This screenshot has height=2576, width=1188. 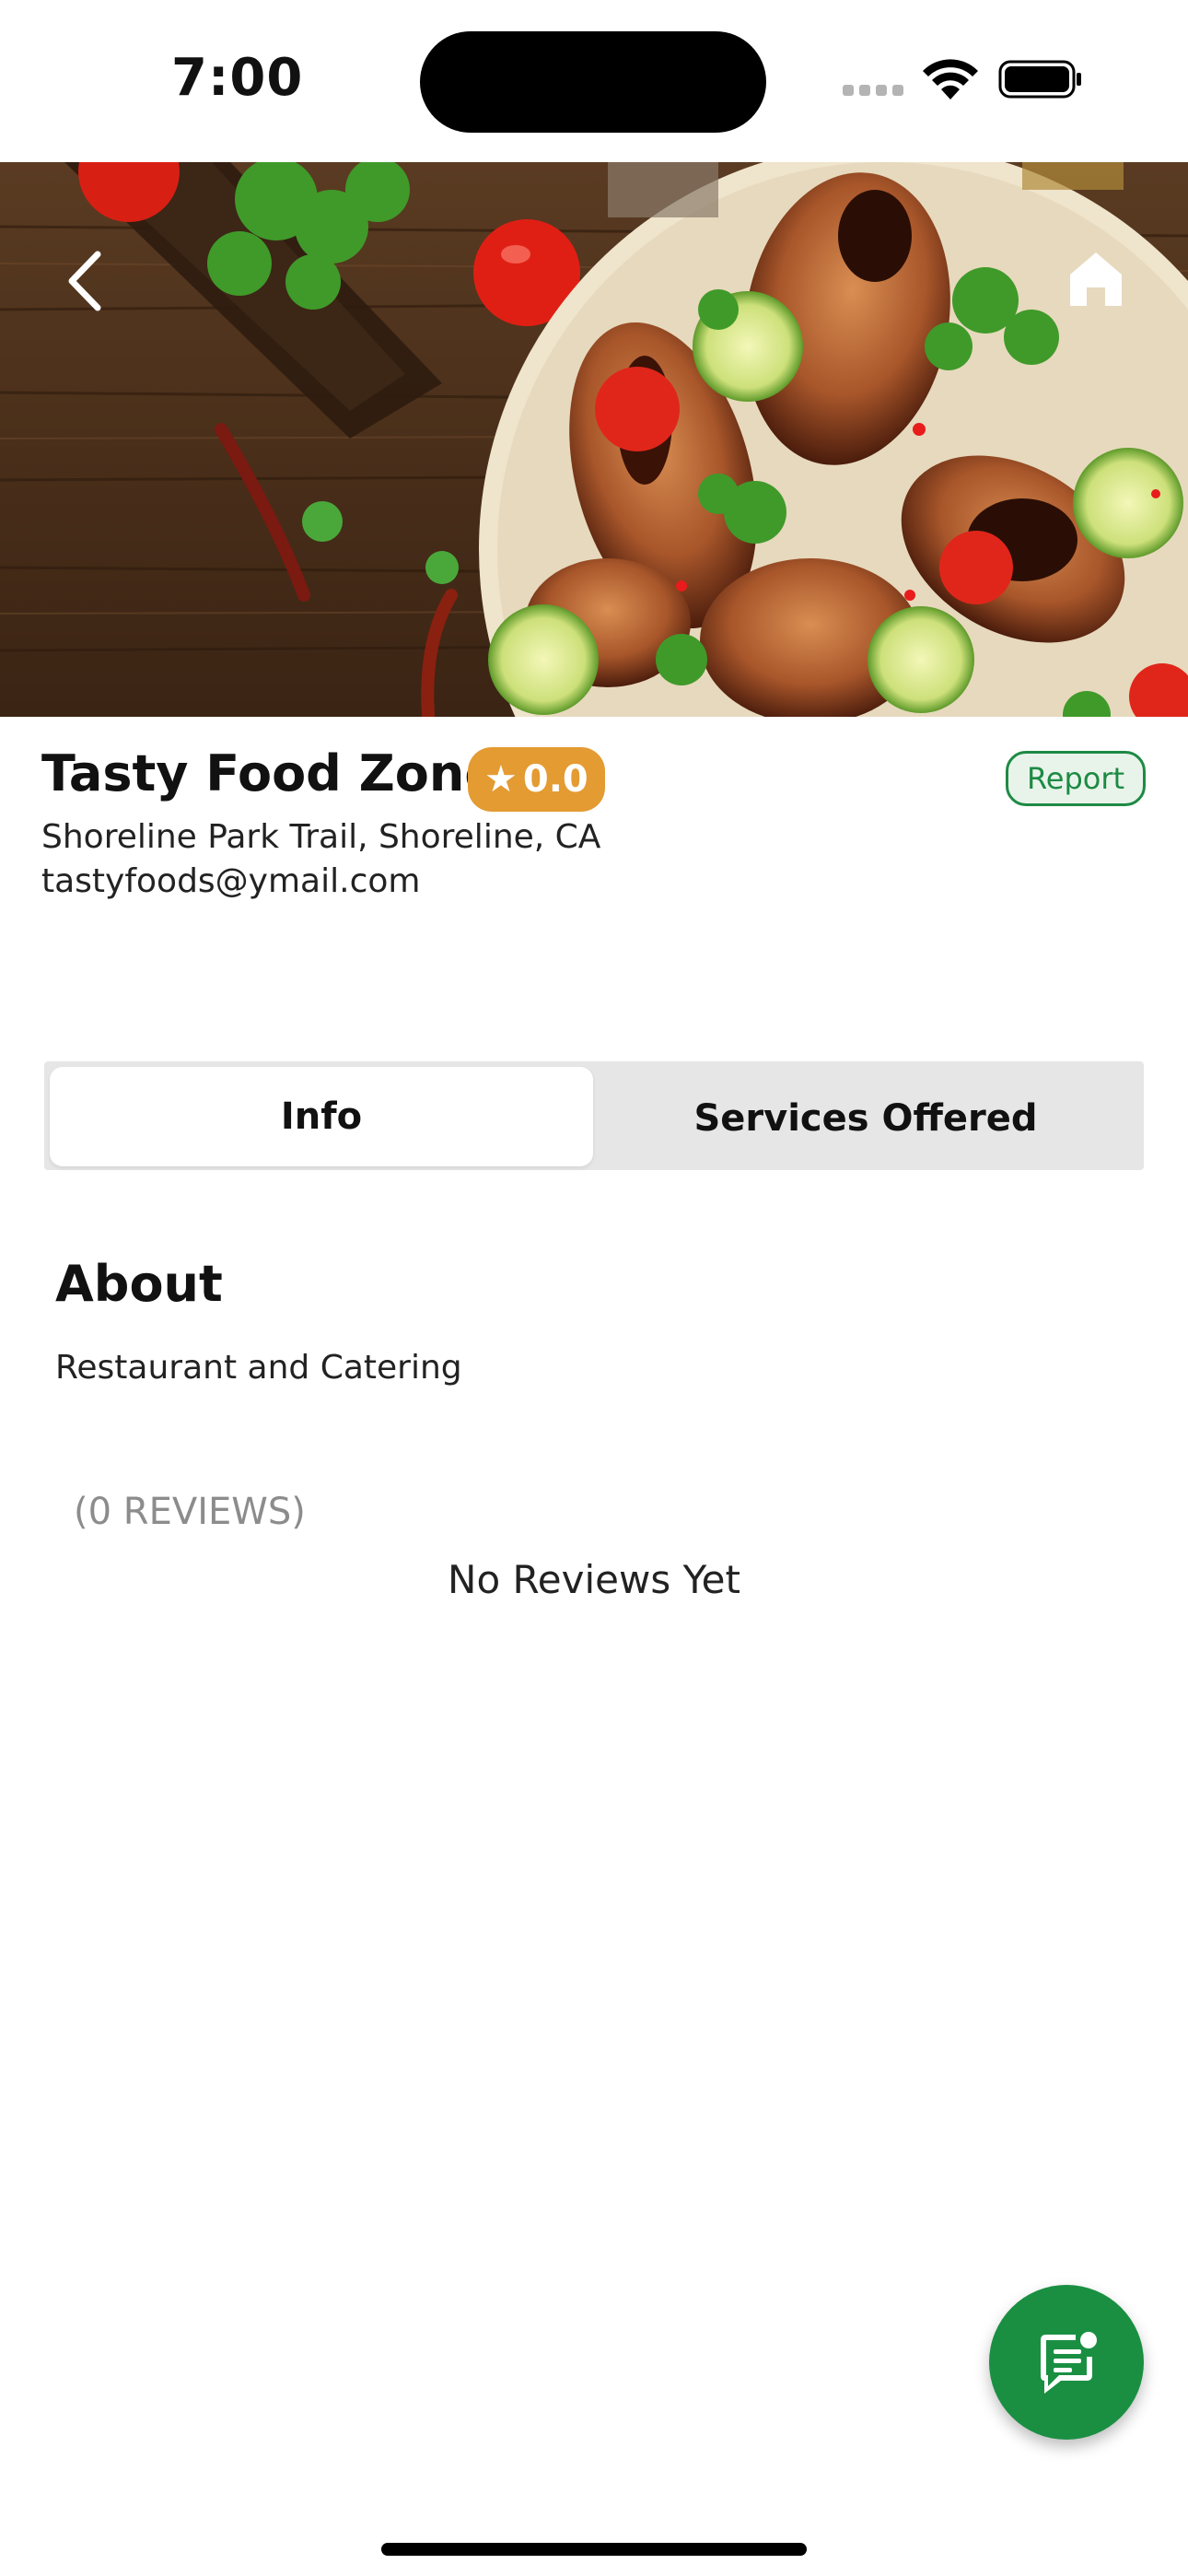 I want to click on tab-info: Info, so click(x=321, y=1116).